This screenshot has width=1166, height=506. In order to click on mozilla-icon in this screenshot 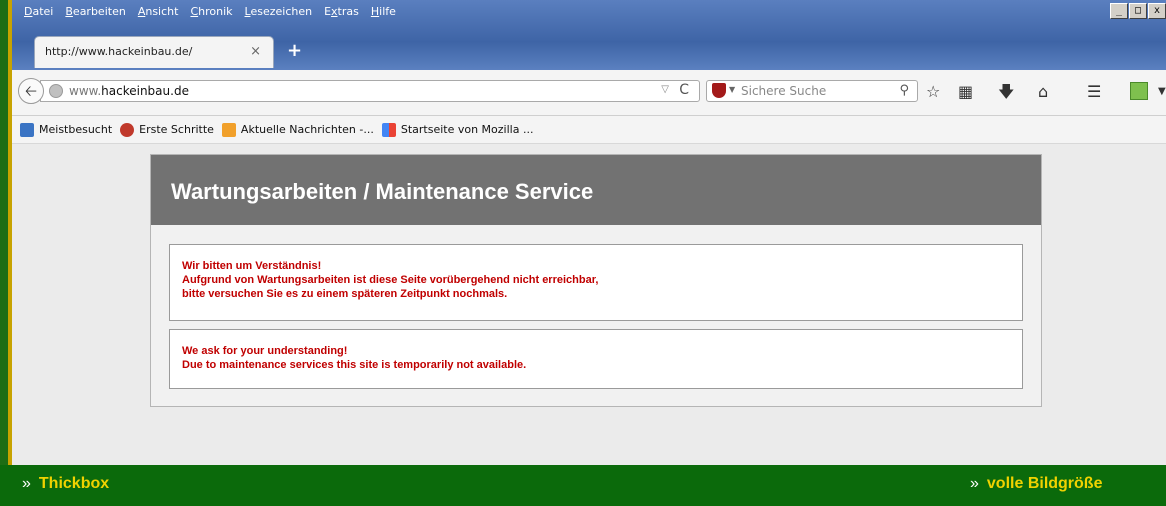, I will do `click(388, 129)`.